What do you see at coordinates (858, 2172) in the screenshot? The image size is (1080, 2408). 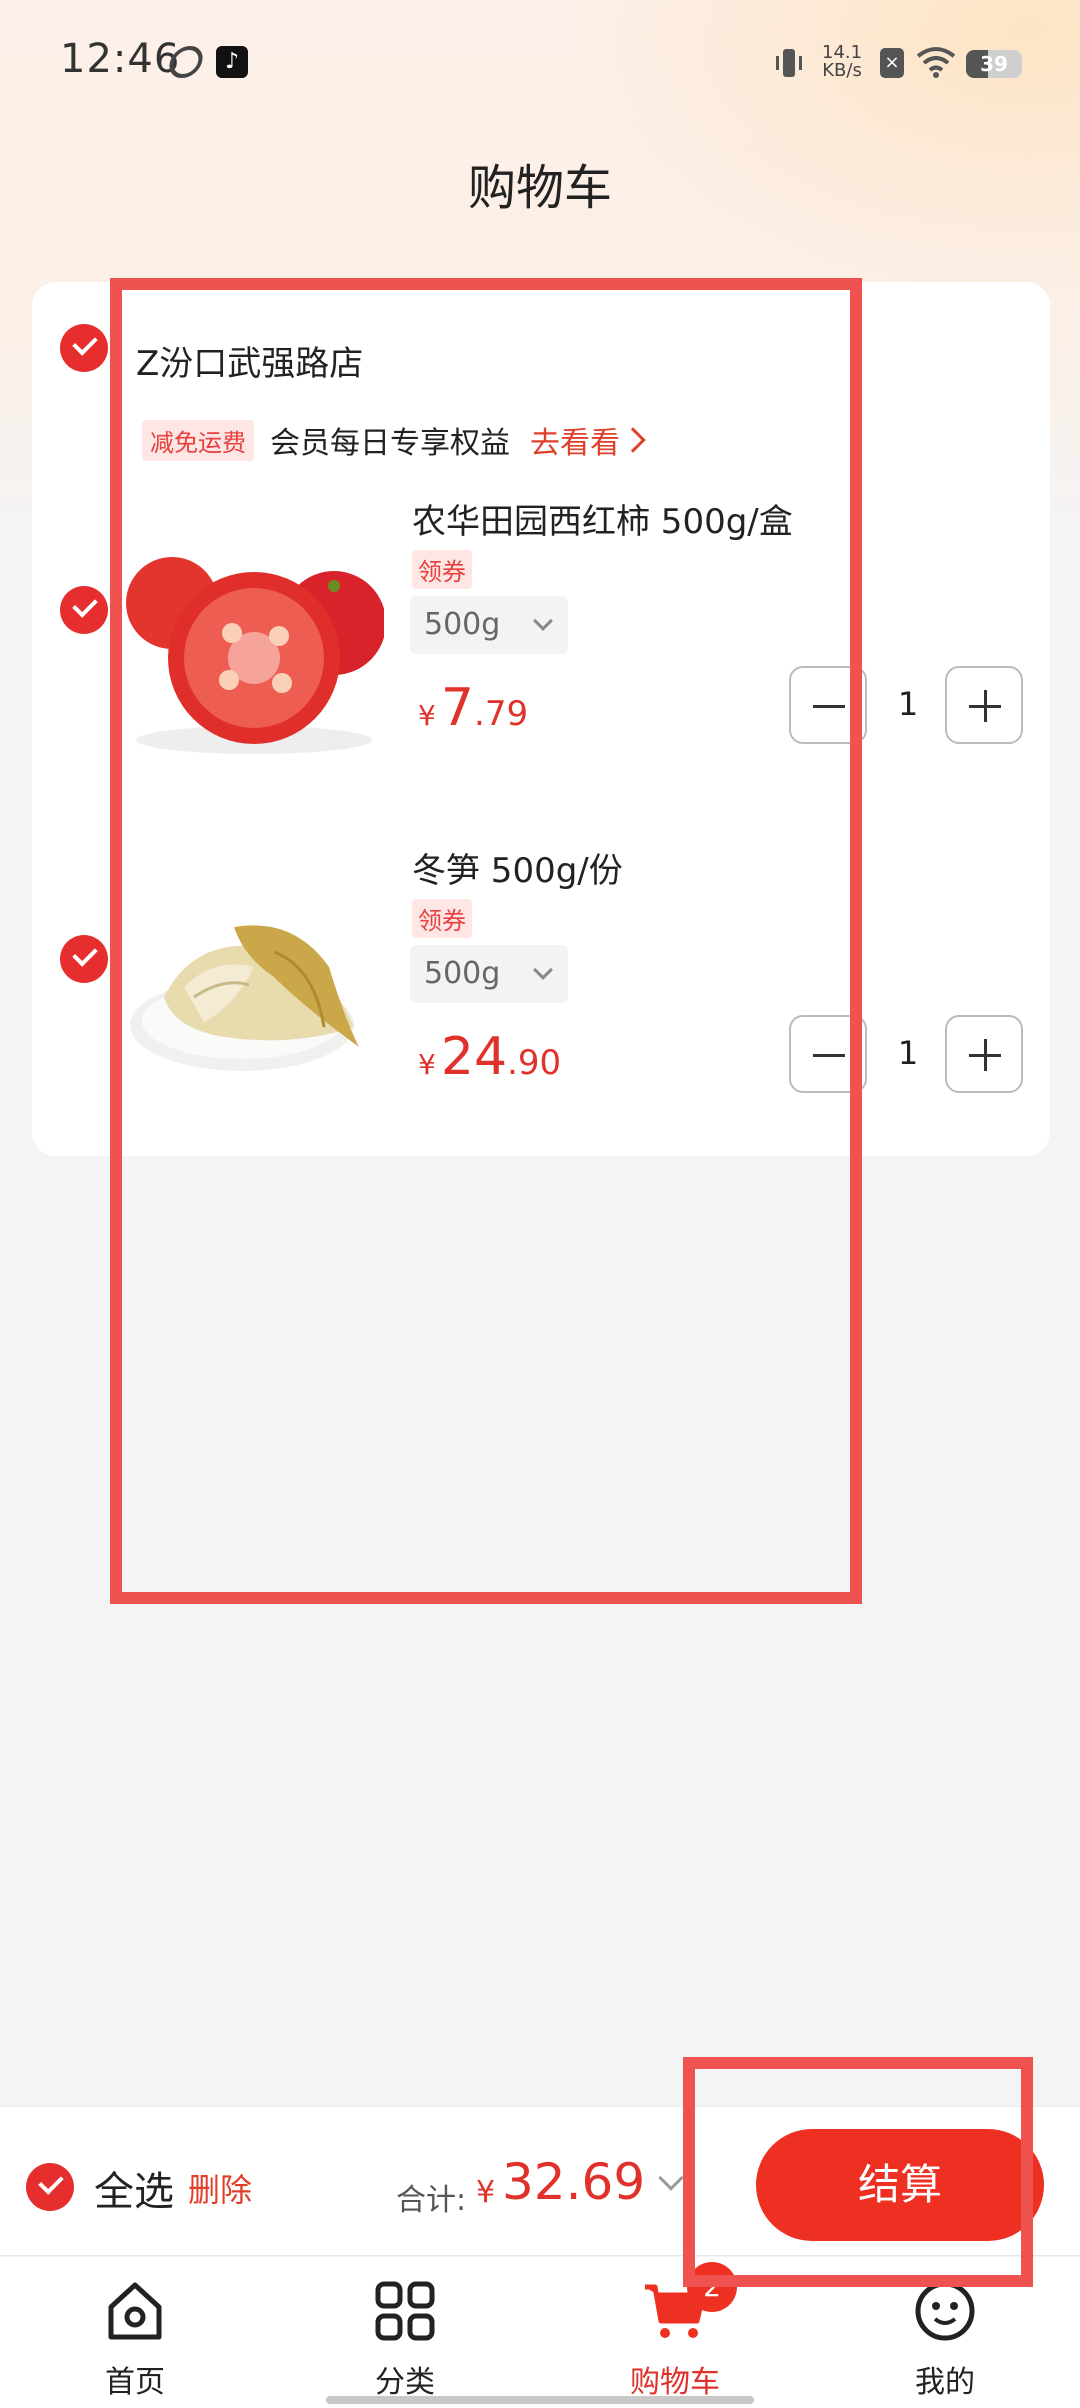 I see `highlight-box-checkout` at bounding box center [858, 2172].